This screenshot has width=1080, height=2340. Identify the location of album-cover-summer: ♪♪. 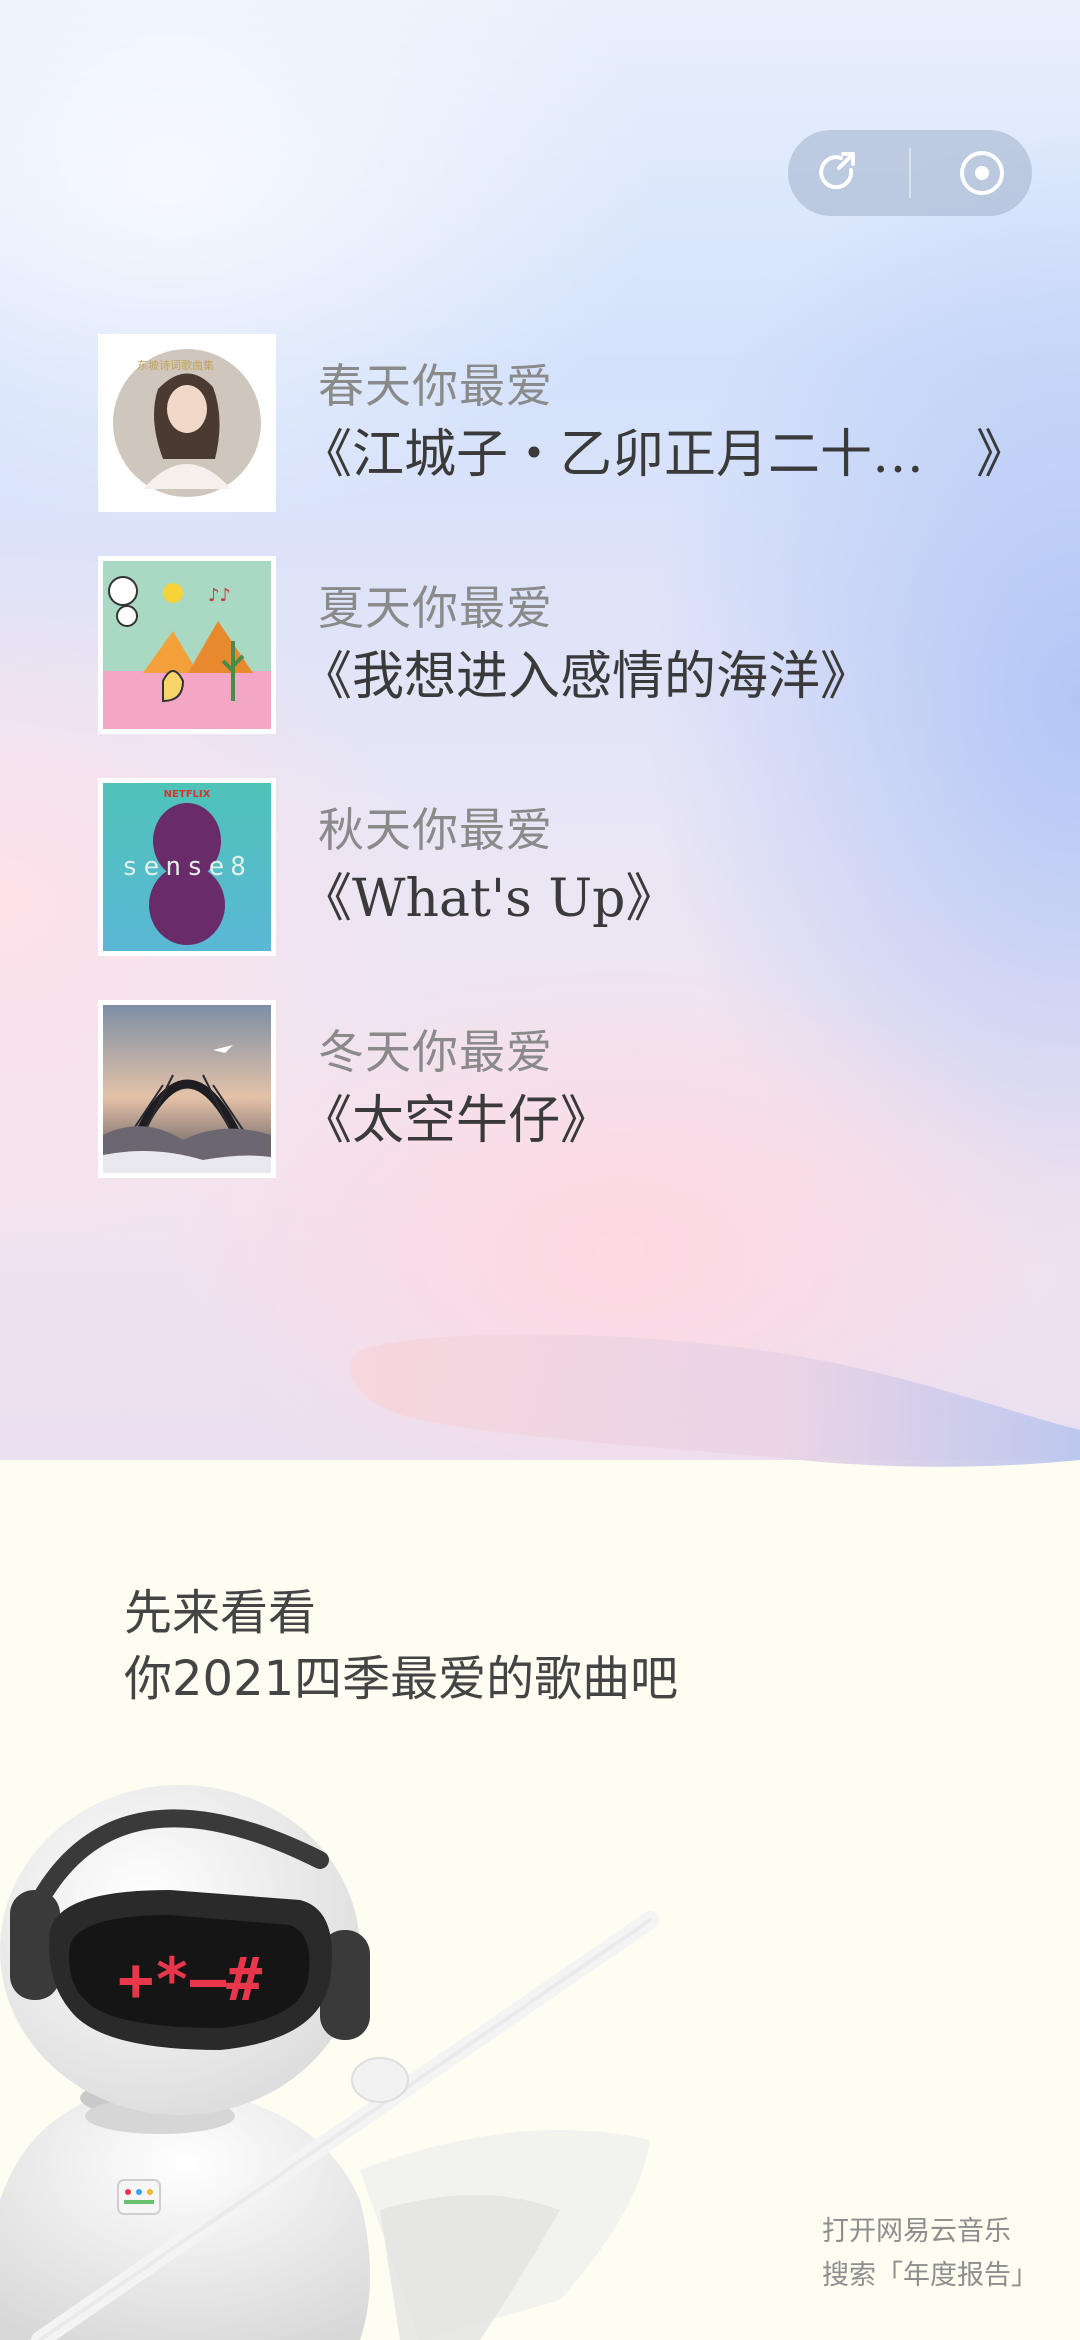
(187, 645).